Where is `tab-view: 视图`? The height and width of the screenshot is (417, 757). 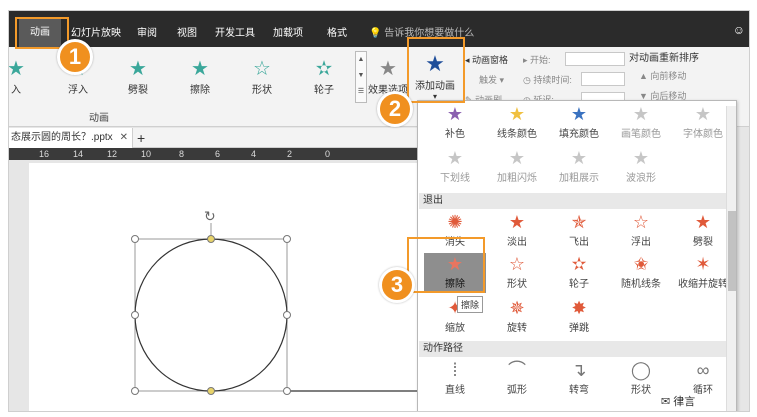
tab-view: 视图 is located at coordinates (187, 31).